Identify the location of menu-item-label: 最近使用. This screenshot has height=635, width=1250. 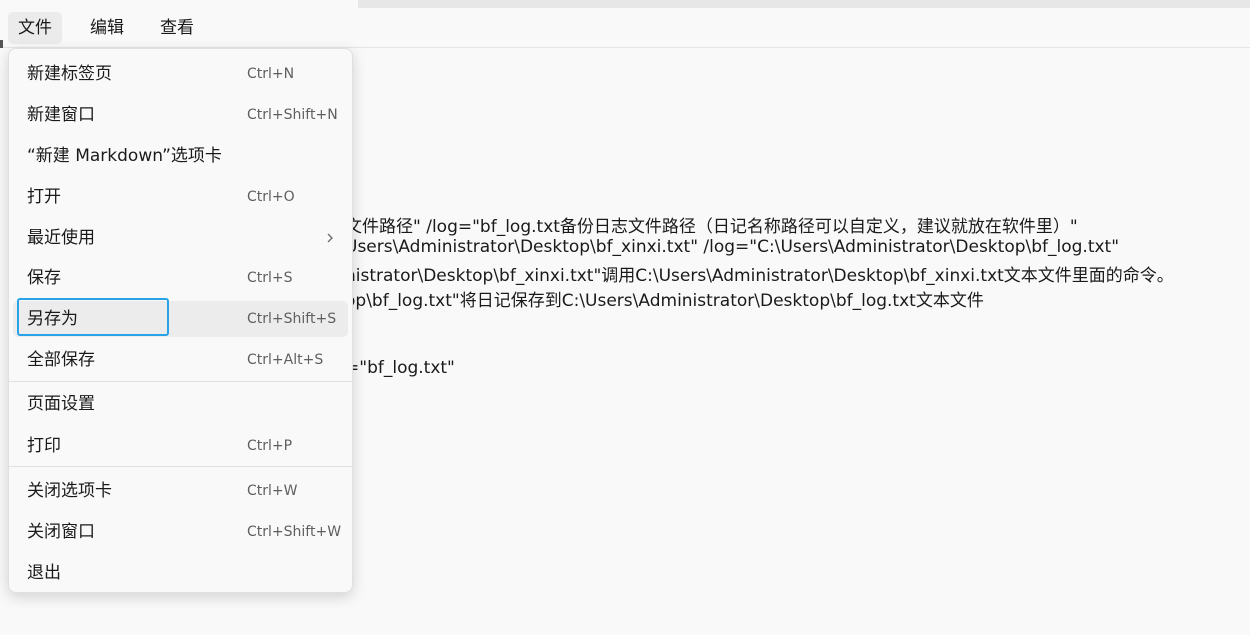
(61, 238).